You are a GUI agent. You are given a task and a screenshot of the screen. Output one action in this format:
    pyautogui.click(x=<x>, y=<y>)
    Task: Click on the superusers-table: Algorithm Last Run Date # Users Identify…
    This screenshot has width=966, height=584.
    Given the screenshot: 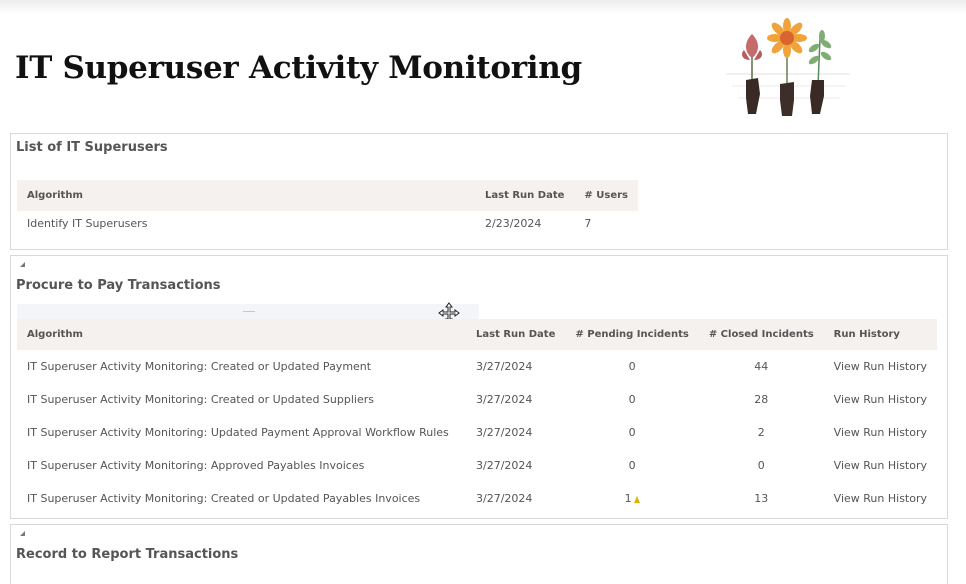 What is the action you would take?
    pyautogui.click(x=327, y=207)
    